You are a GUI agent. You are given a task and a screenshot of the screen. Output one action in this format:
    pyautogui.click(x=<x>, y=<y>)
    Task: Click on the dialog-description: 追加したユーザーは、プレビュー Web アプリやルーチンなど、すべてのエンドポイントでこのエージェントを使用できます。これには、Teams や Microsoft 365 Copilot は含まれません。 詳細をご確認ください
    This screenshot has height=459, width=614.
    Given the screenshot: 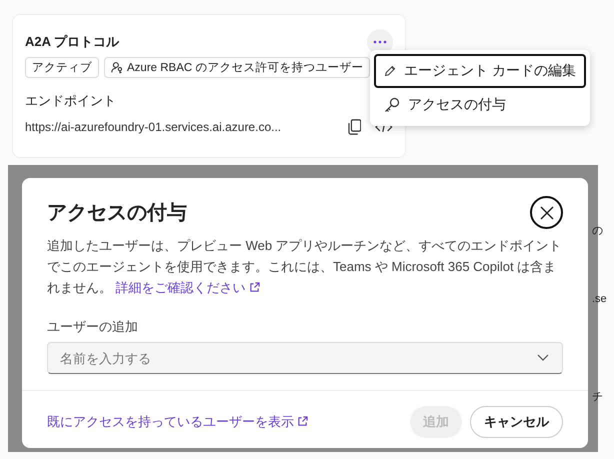 What is the action you would take?
    pyautogui.click(x=305, y=267)
    